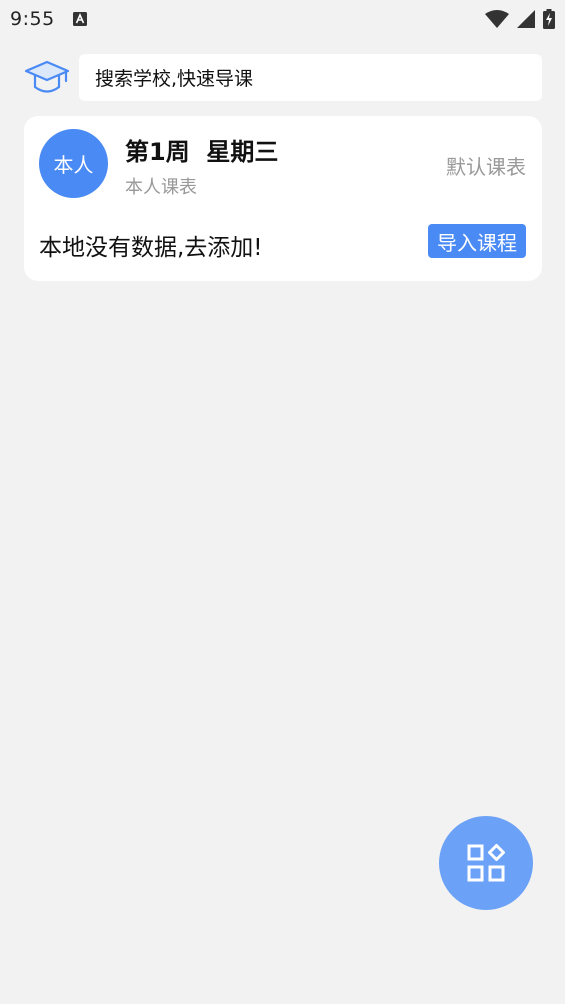 Image resolution: width=565 pixels, height=1004 pixels. I want to click on status-right, so click(520, 19).